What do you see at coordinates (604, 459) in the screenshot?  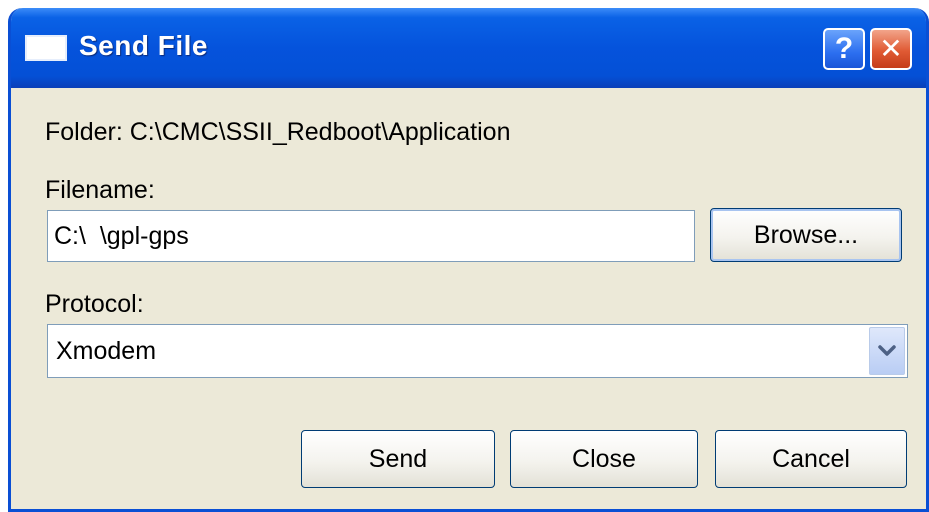 I see `close-button: Close` at bounding box center [604, 459].